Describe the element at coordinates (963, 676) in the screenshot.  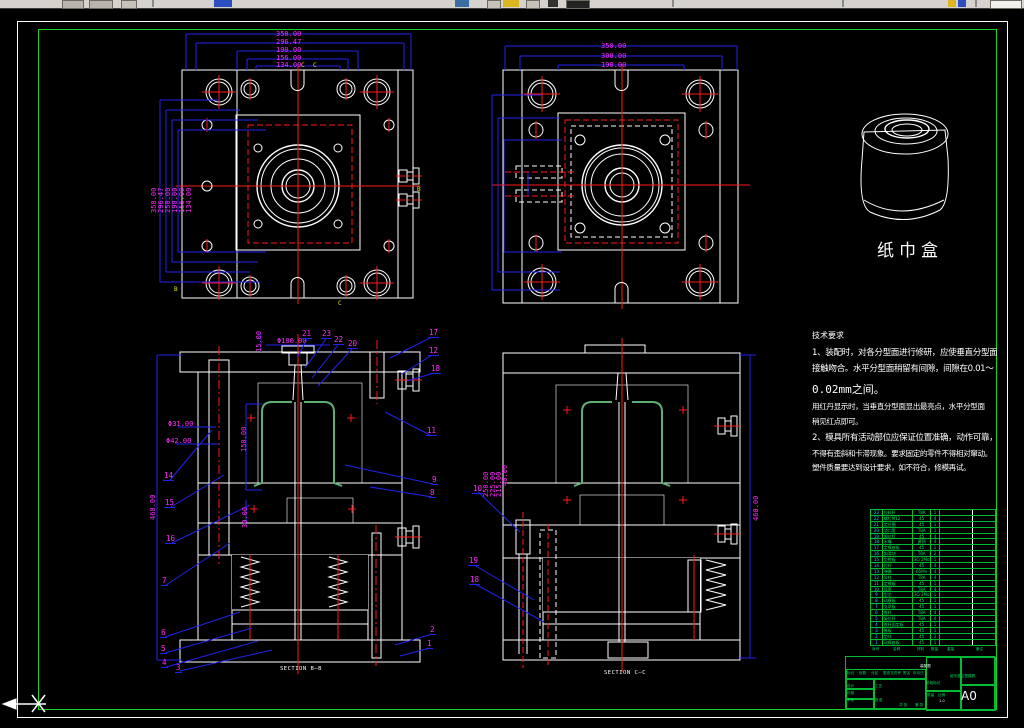
I see `title-block-labels-item: 纸巾盒注塑模具` at that location.